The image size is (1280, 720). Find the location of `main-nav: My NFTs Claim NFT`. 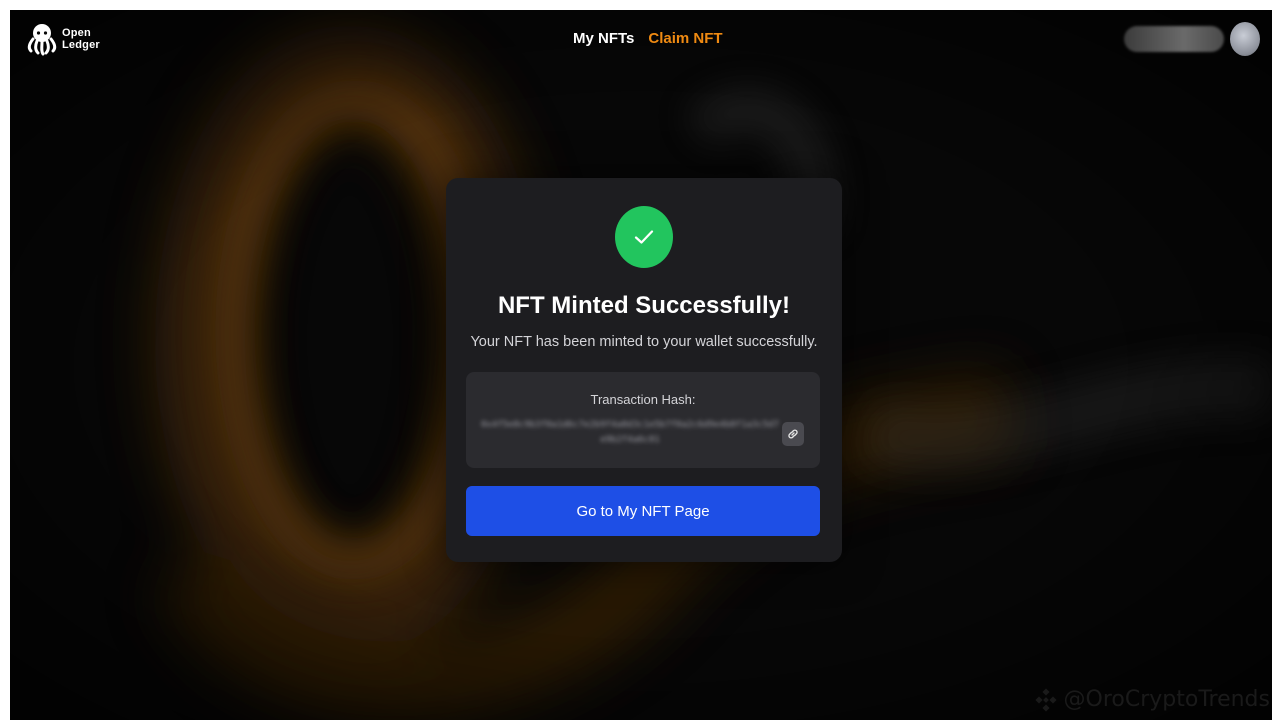

main-nav: My NFTs Claim NFT is located at coordinates (648, 38).